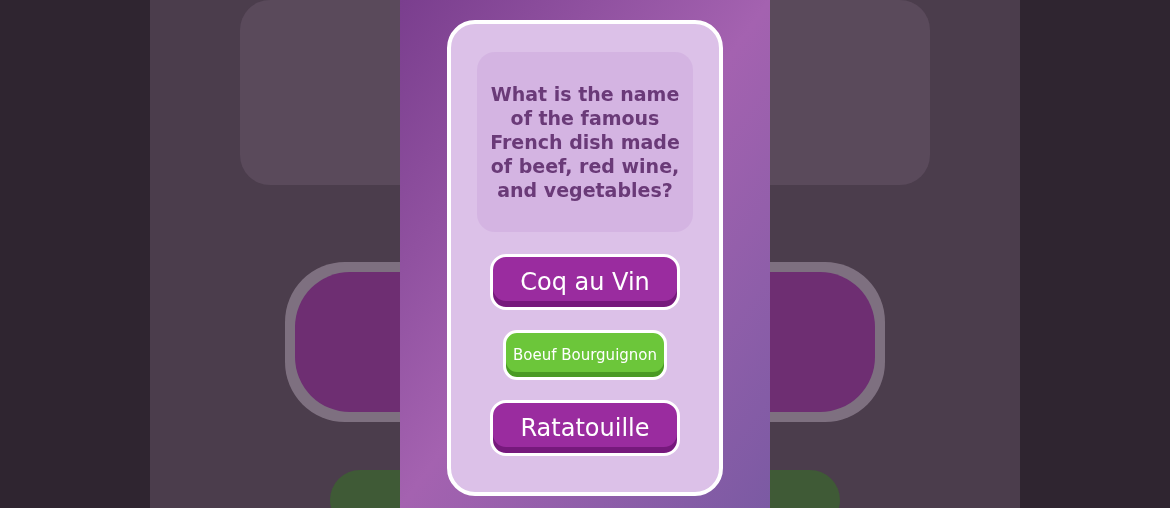 The image size is (1170, 508). Describe the element at coordinates (585, 142) in the screenshot. I see `question-text: What is the name of the famous French dish made of beef, red wine, and vegetables?` at that location.